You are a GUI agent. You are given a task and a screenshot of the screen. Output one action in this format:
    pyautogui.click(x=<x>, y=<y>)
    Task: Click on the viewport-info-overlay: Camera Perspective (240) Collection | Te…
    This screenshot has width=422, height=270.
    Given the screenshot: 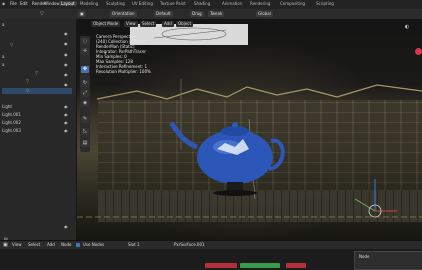 What is the action you would take?
    pyautogui.click(x=123, y=54)
    